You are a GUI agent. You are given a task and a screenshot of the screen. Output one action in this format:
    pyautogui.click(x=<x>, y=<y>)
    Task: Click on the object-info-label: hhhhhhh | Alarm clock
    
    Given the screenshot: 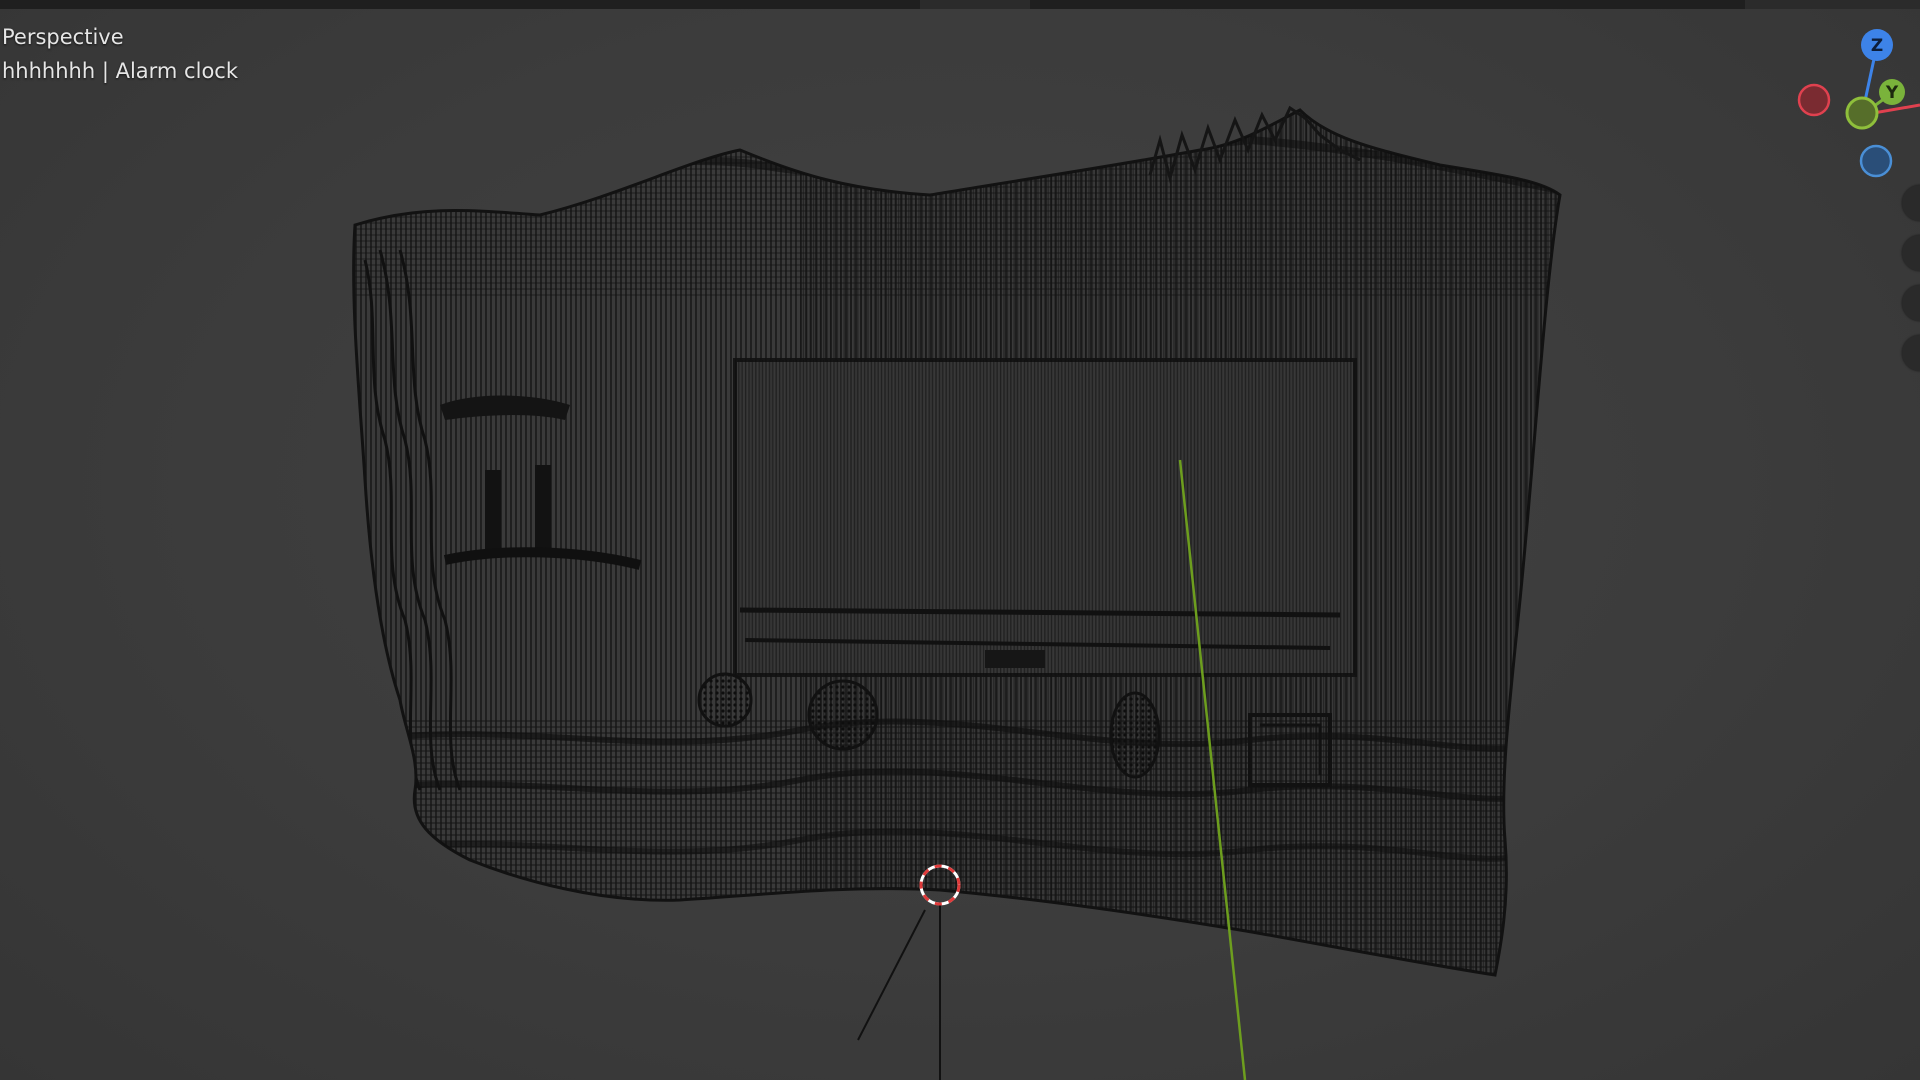 What is the action you would take?
    pyautogui.click(x=120, y=71)
    